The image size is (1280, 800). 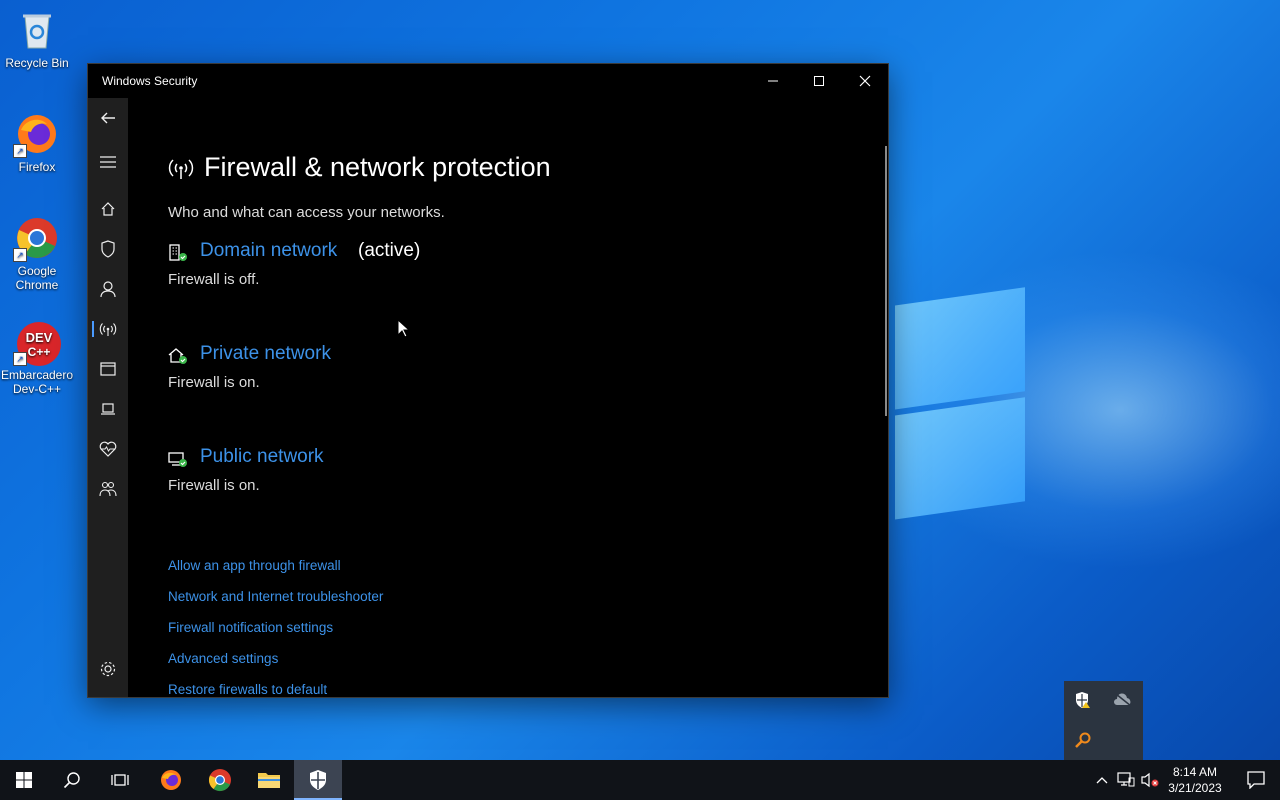 What do you see at coordinates (178, 461) in the screenshot?
I see `public-network-icon` at bounding box center [178, 461].